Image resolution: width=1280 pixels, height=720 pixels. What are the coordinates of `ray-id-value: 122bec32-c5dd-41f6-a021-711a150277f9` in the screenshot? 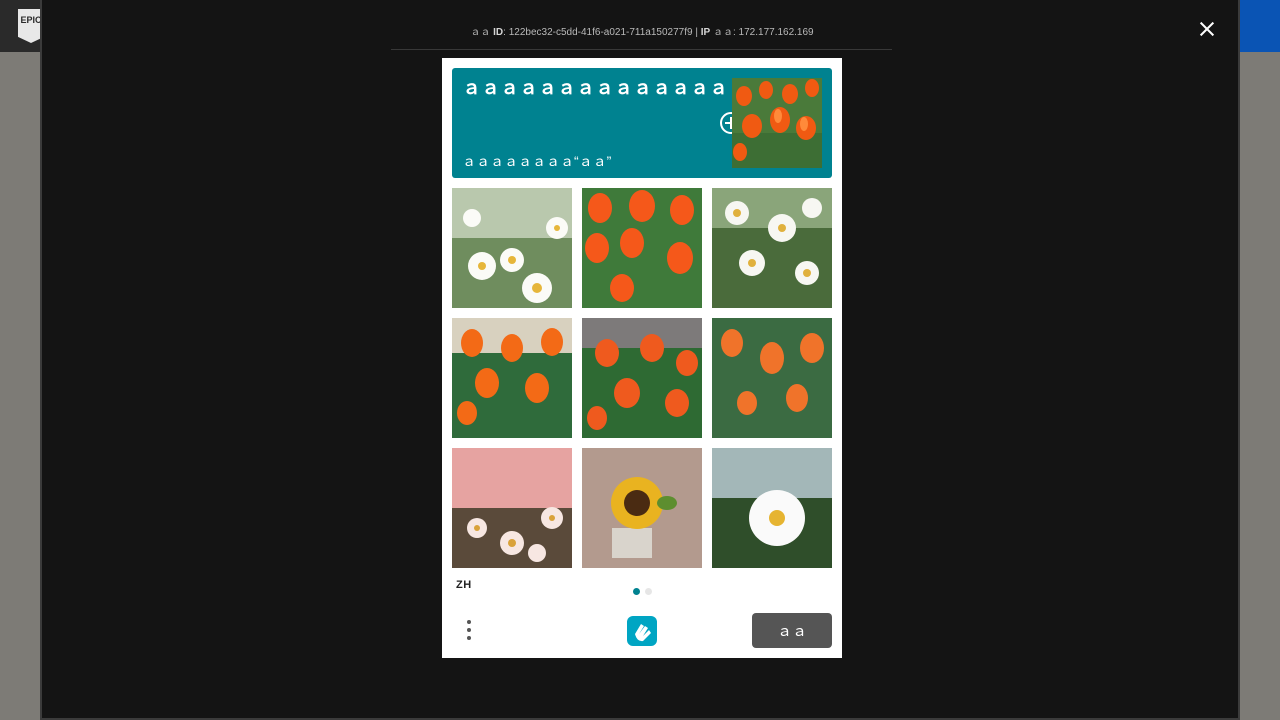 It's located at (600, 32).